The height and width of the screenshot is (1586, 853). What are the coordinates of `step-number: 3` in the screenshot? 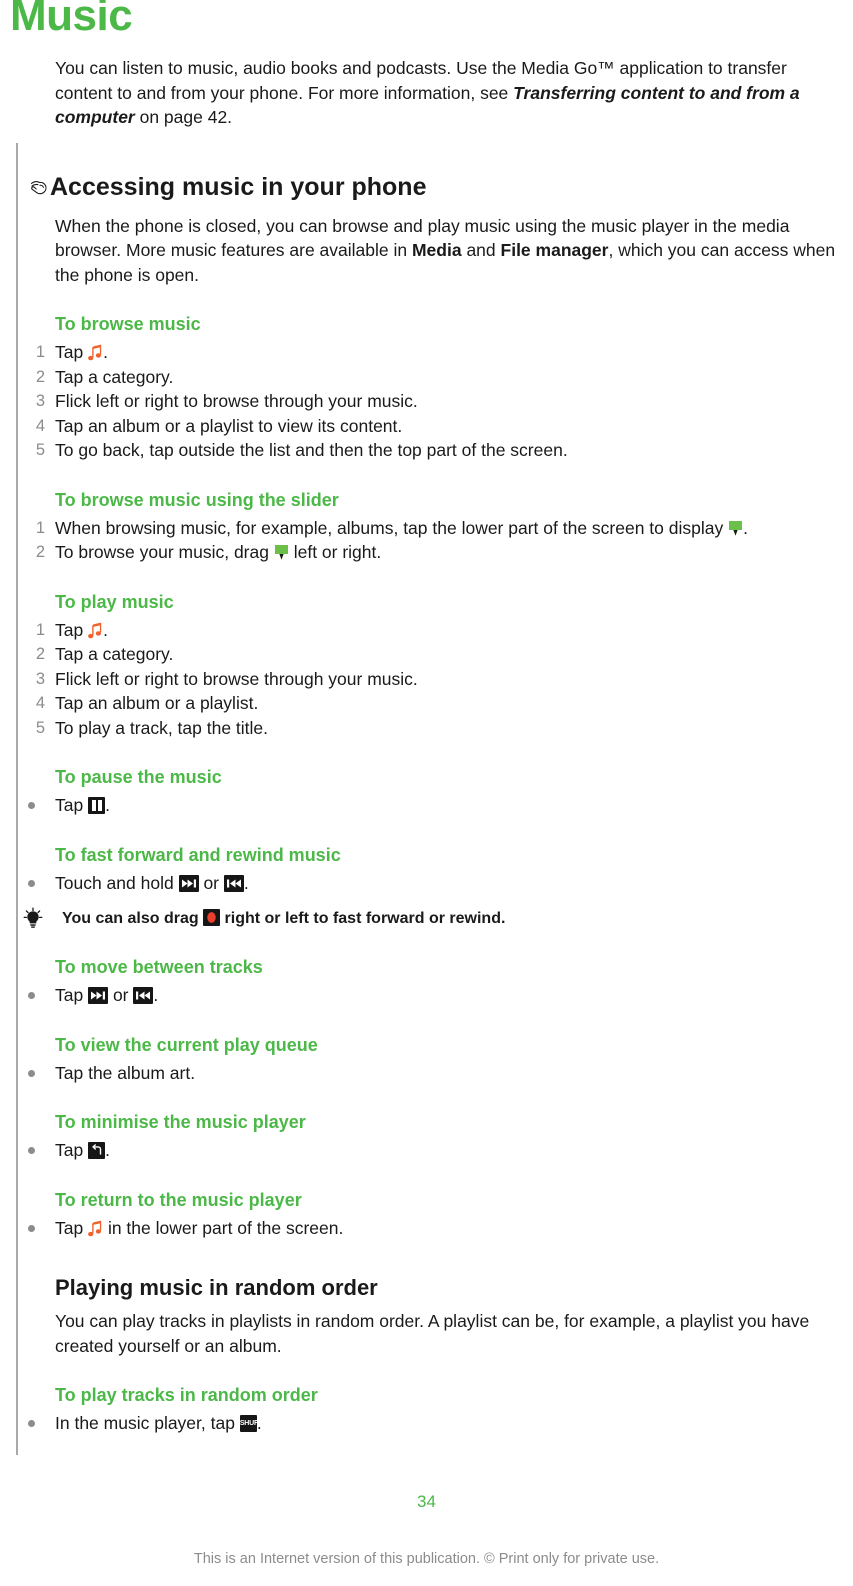 It's located at (40, 678).